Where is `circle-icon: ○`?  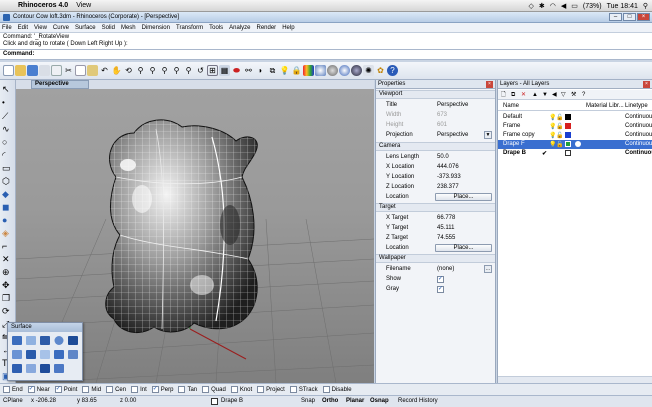
circle-icon: ○ is located at coordinates (8, 142).